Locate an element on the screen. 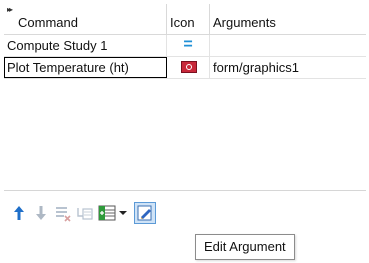  plot-icon is located at coordinates (189, 67).